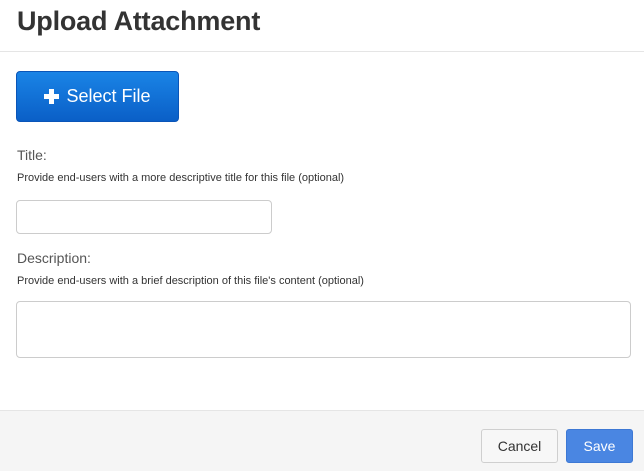 The height and width of the screenshot is (471, 644). What do you see at coordinates (139, 21) in the screenshot?
I see `dialog-title: Upload Attachment` at bounding box center [139, 21].